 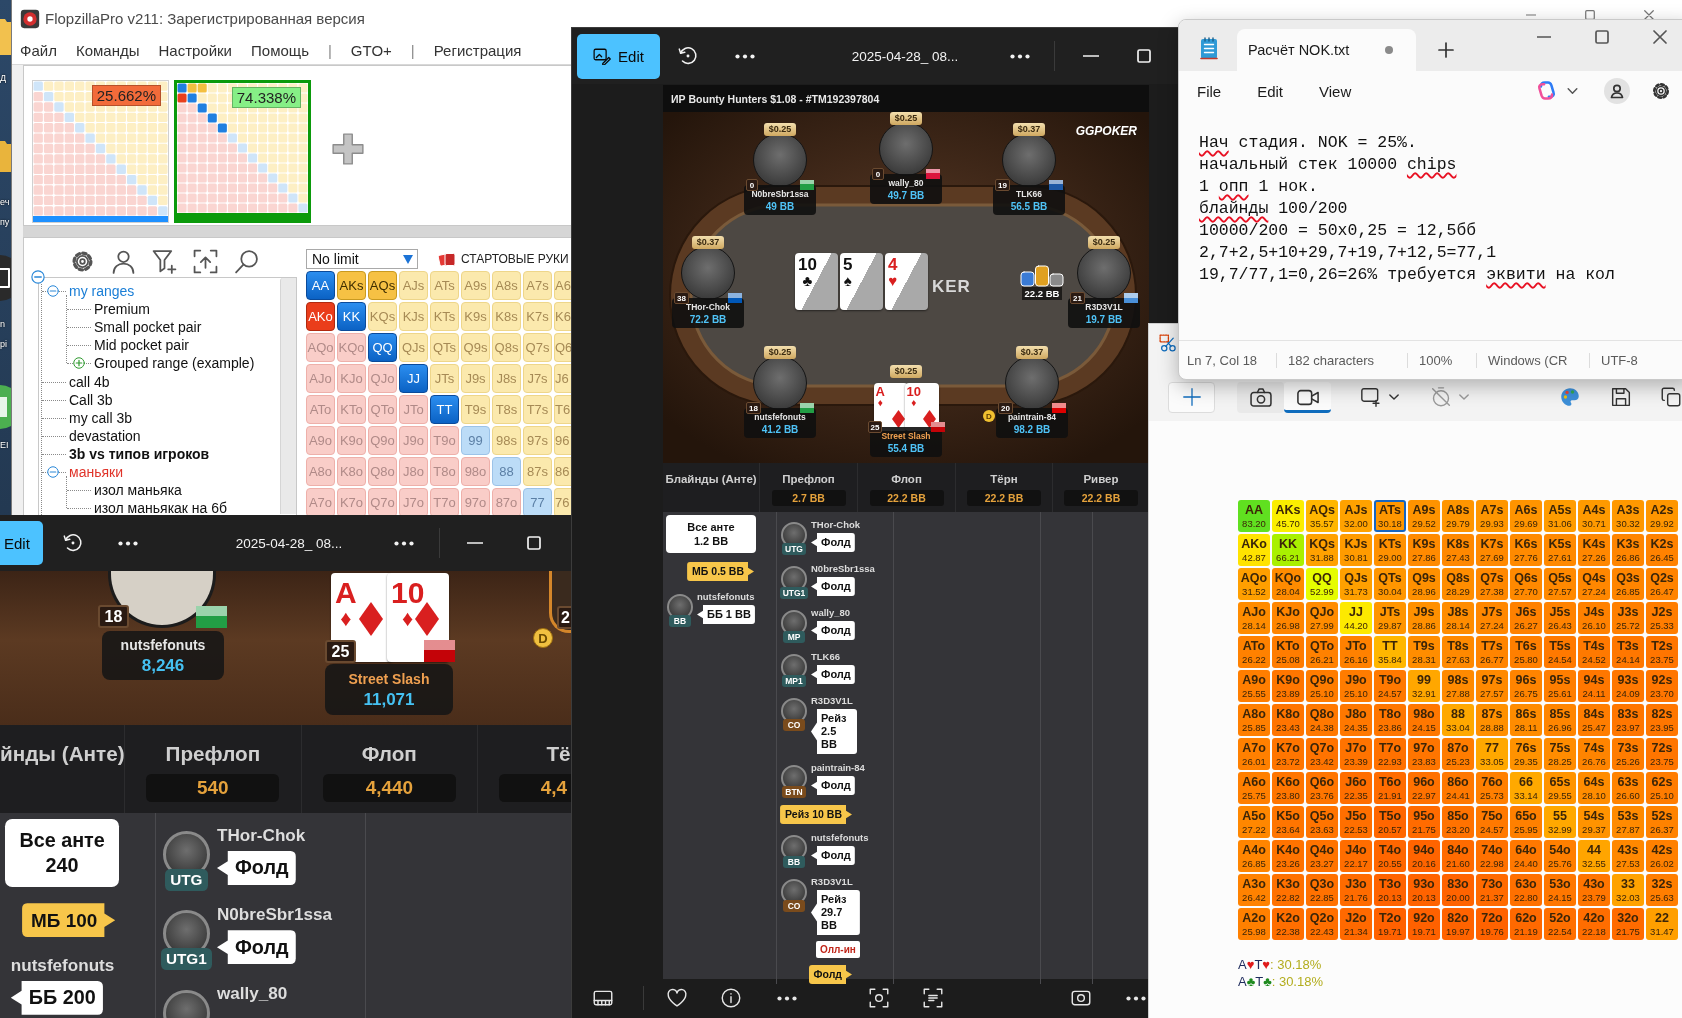 What do you see at coordinates (1430, 226) in the screenshot?
I see `text-area: Нач стадия. NOK = 25%. начальный стек 10000 chips 1 опп 1 нок. блайнды 100/200 10000/200 = 50x0,25 = 12,5бб 2,7+2,5+10+29,7+19,7+12,5=77,1 19,7/77,1=0,26=26% требуется эквити на кол` at bounding box center [1430, 226].